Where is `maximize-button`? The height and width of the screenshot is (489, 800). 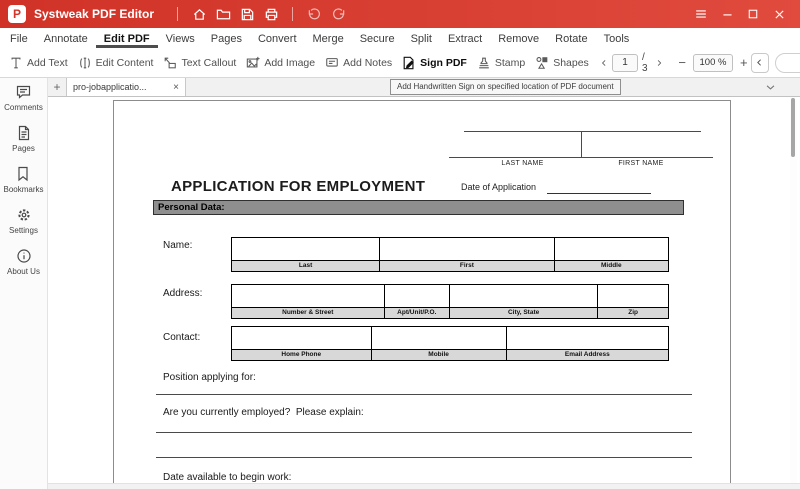
maximize-button is located at coordinates (753, 14).